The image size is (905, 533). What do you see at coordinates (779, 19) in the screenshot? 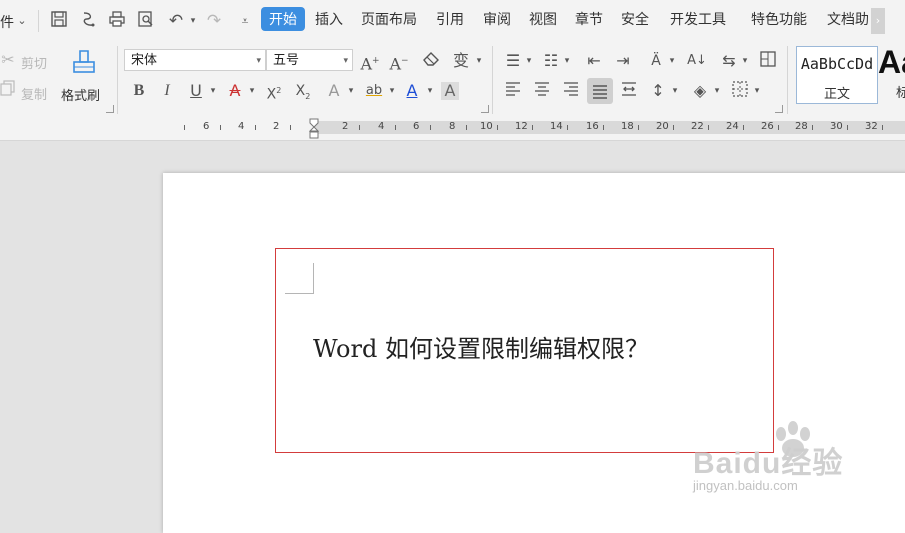
I see `tab-special-features: 特色功能` at bounding box center [779, 19].